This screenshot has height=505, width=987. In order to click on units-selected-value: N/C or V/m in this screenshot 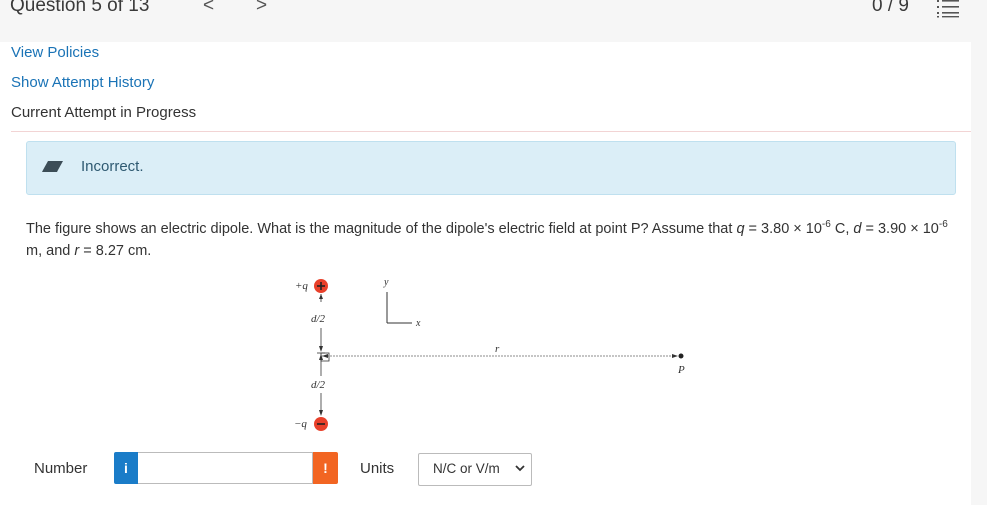, I will do `click(466, 468)`.